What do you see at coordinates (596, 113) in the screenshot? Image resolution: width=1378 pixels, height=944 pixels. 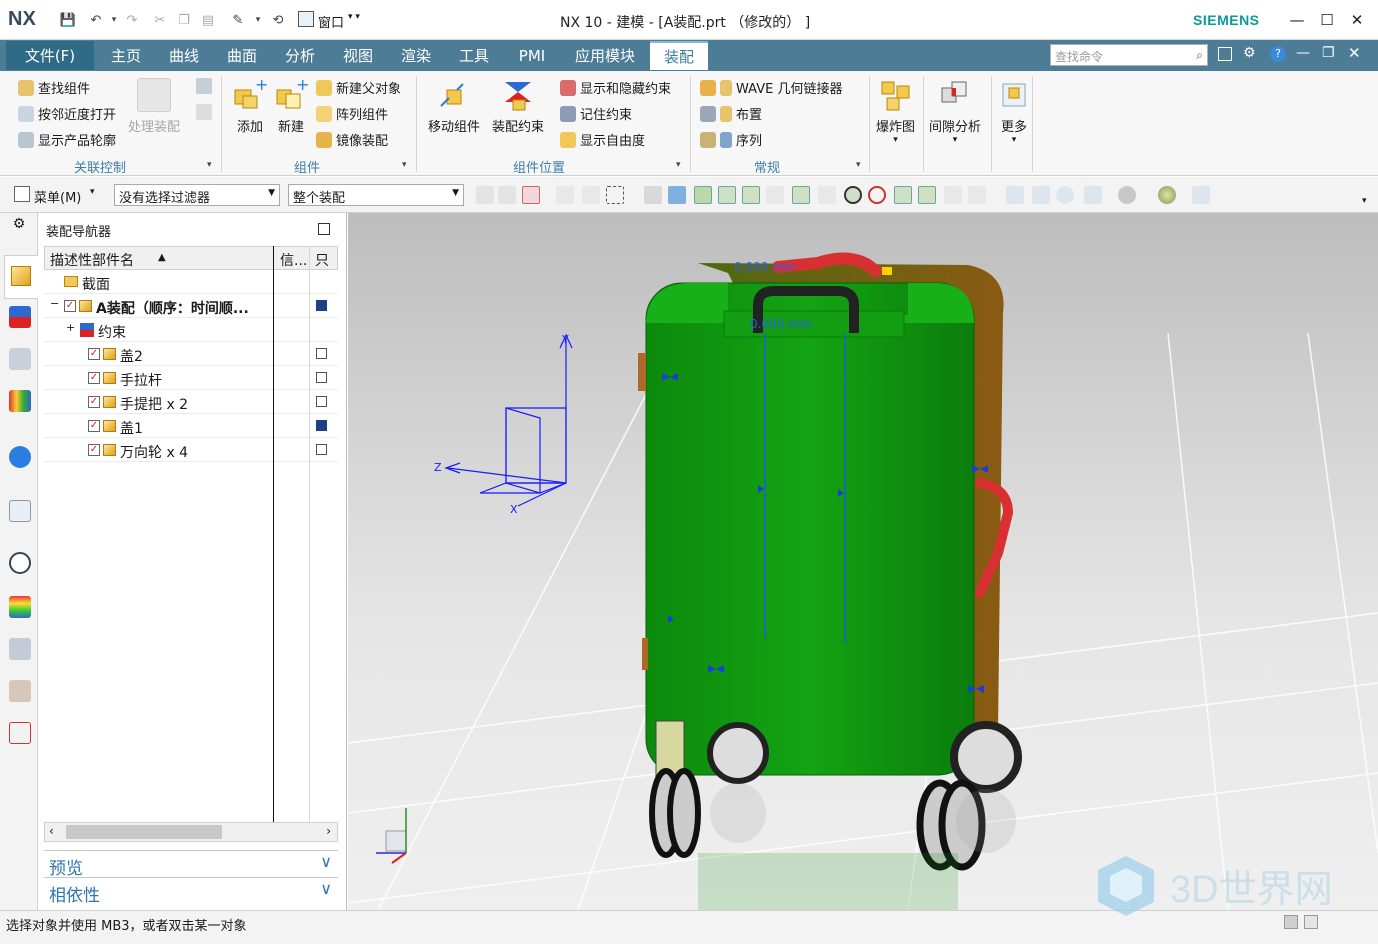 I see `remember-constraints-button: 记住约束` at bounding box center [596, 113].